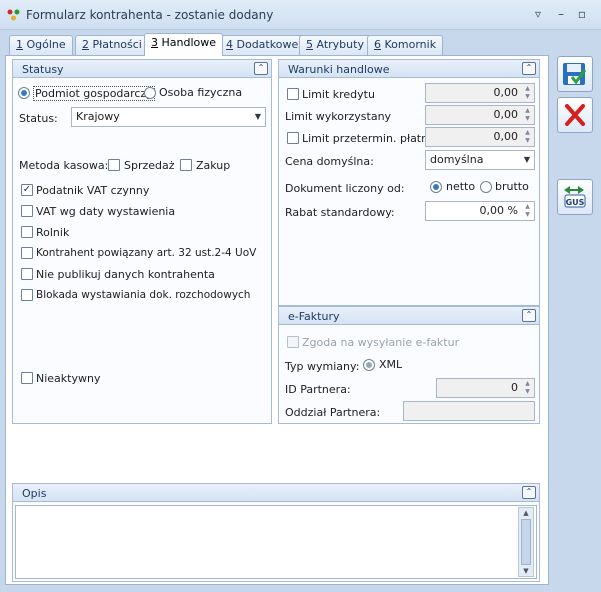 The height and width of the screenshot is (592, 601). I want to click on label-typ-wymiany: Typ wymiany:, so click(322, 366).